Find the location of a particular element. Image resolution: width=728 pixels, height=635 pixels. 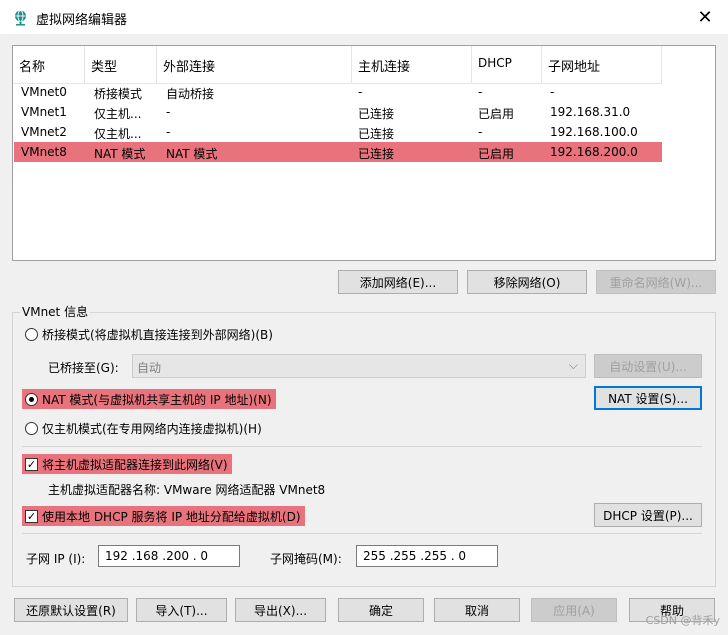

cell-name: VMnet1 is located at coordinates (44, 112).